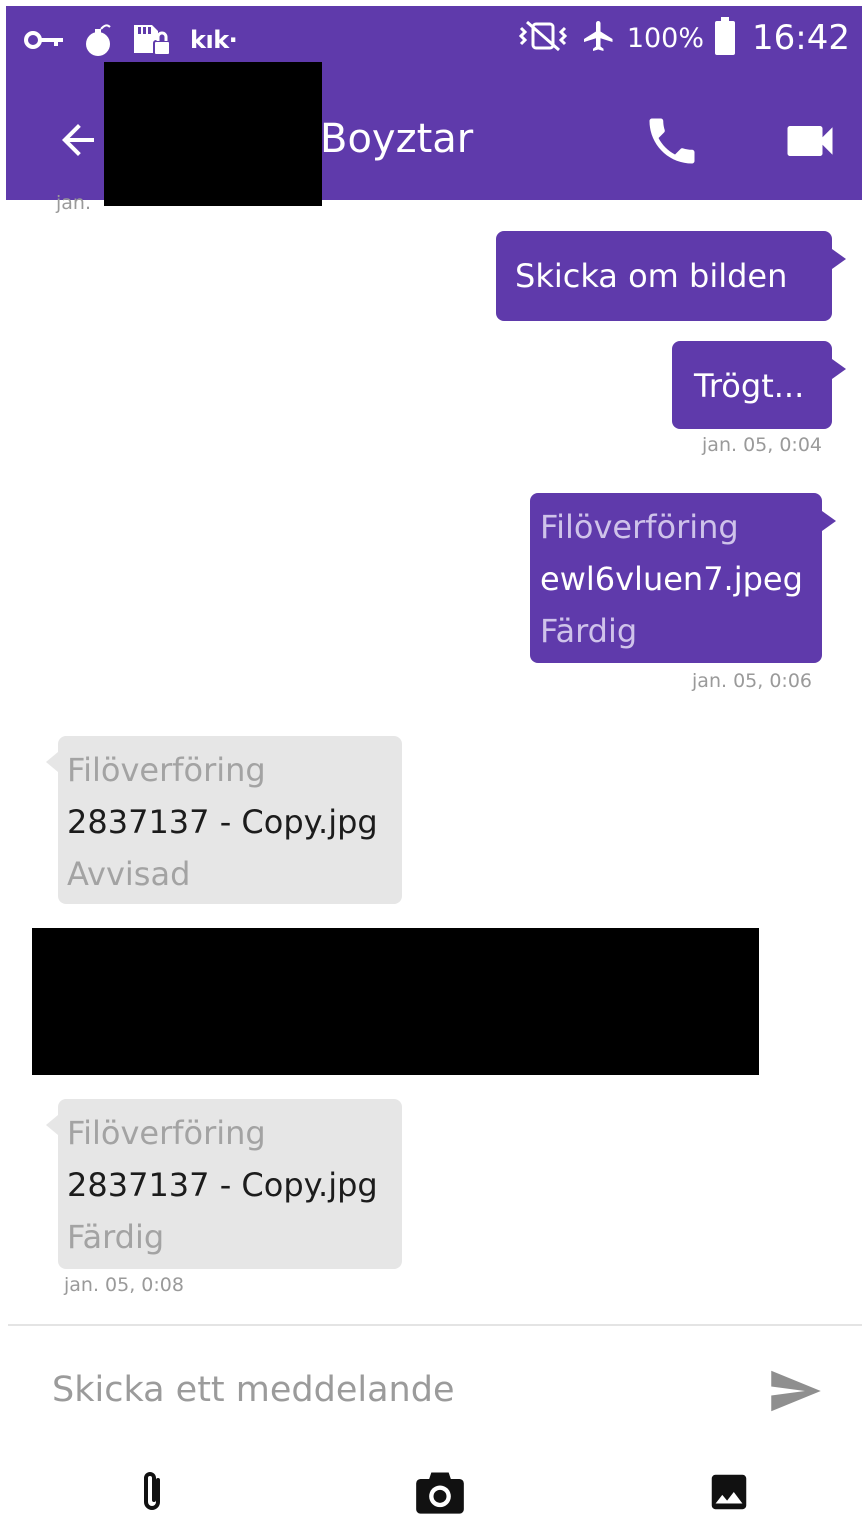 The width and height of the screenshot is (862, 1521). I want to click on attach-button, so click(152, 1492).